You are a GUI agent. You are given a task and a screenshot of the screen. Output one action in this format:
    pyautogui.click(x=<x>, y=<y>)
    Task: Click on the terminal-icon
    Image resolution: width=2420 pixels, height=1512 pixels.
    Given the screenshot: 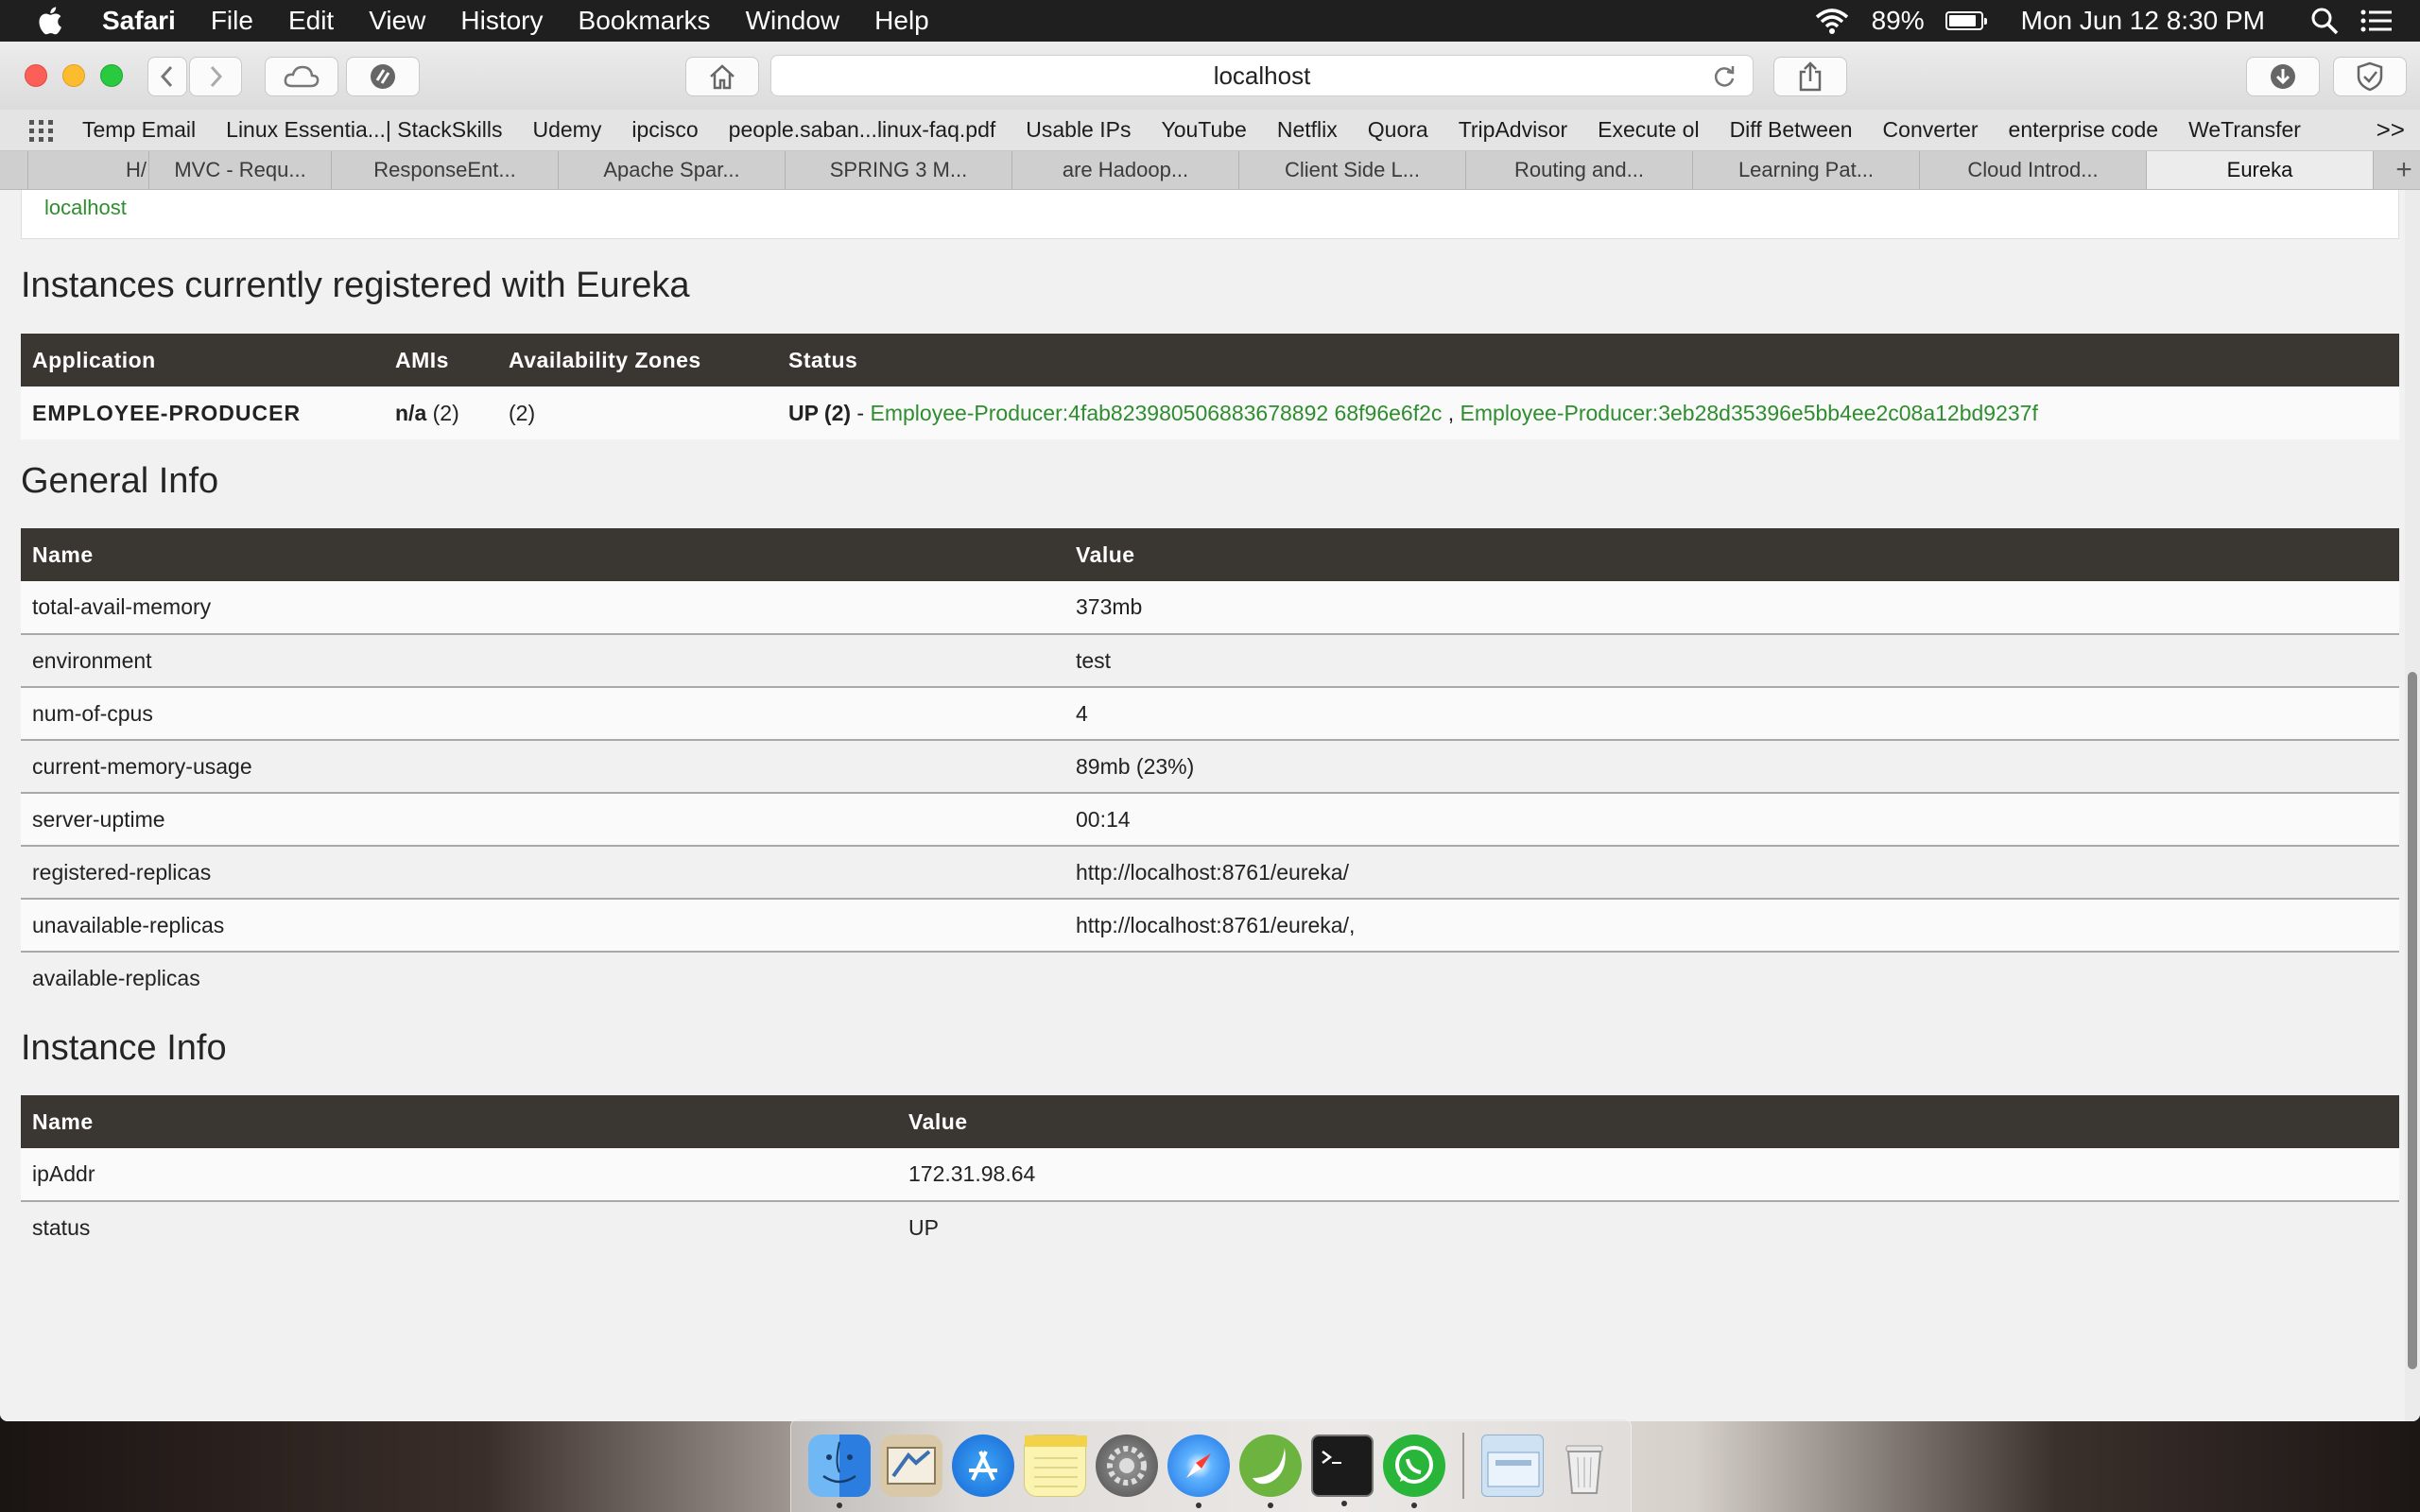 What is the action you would take?
    pyautogui.click(x=1342, y=1470)
    